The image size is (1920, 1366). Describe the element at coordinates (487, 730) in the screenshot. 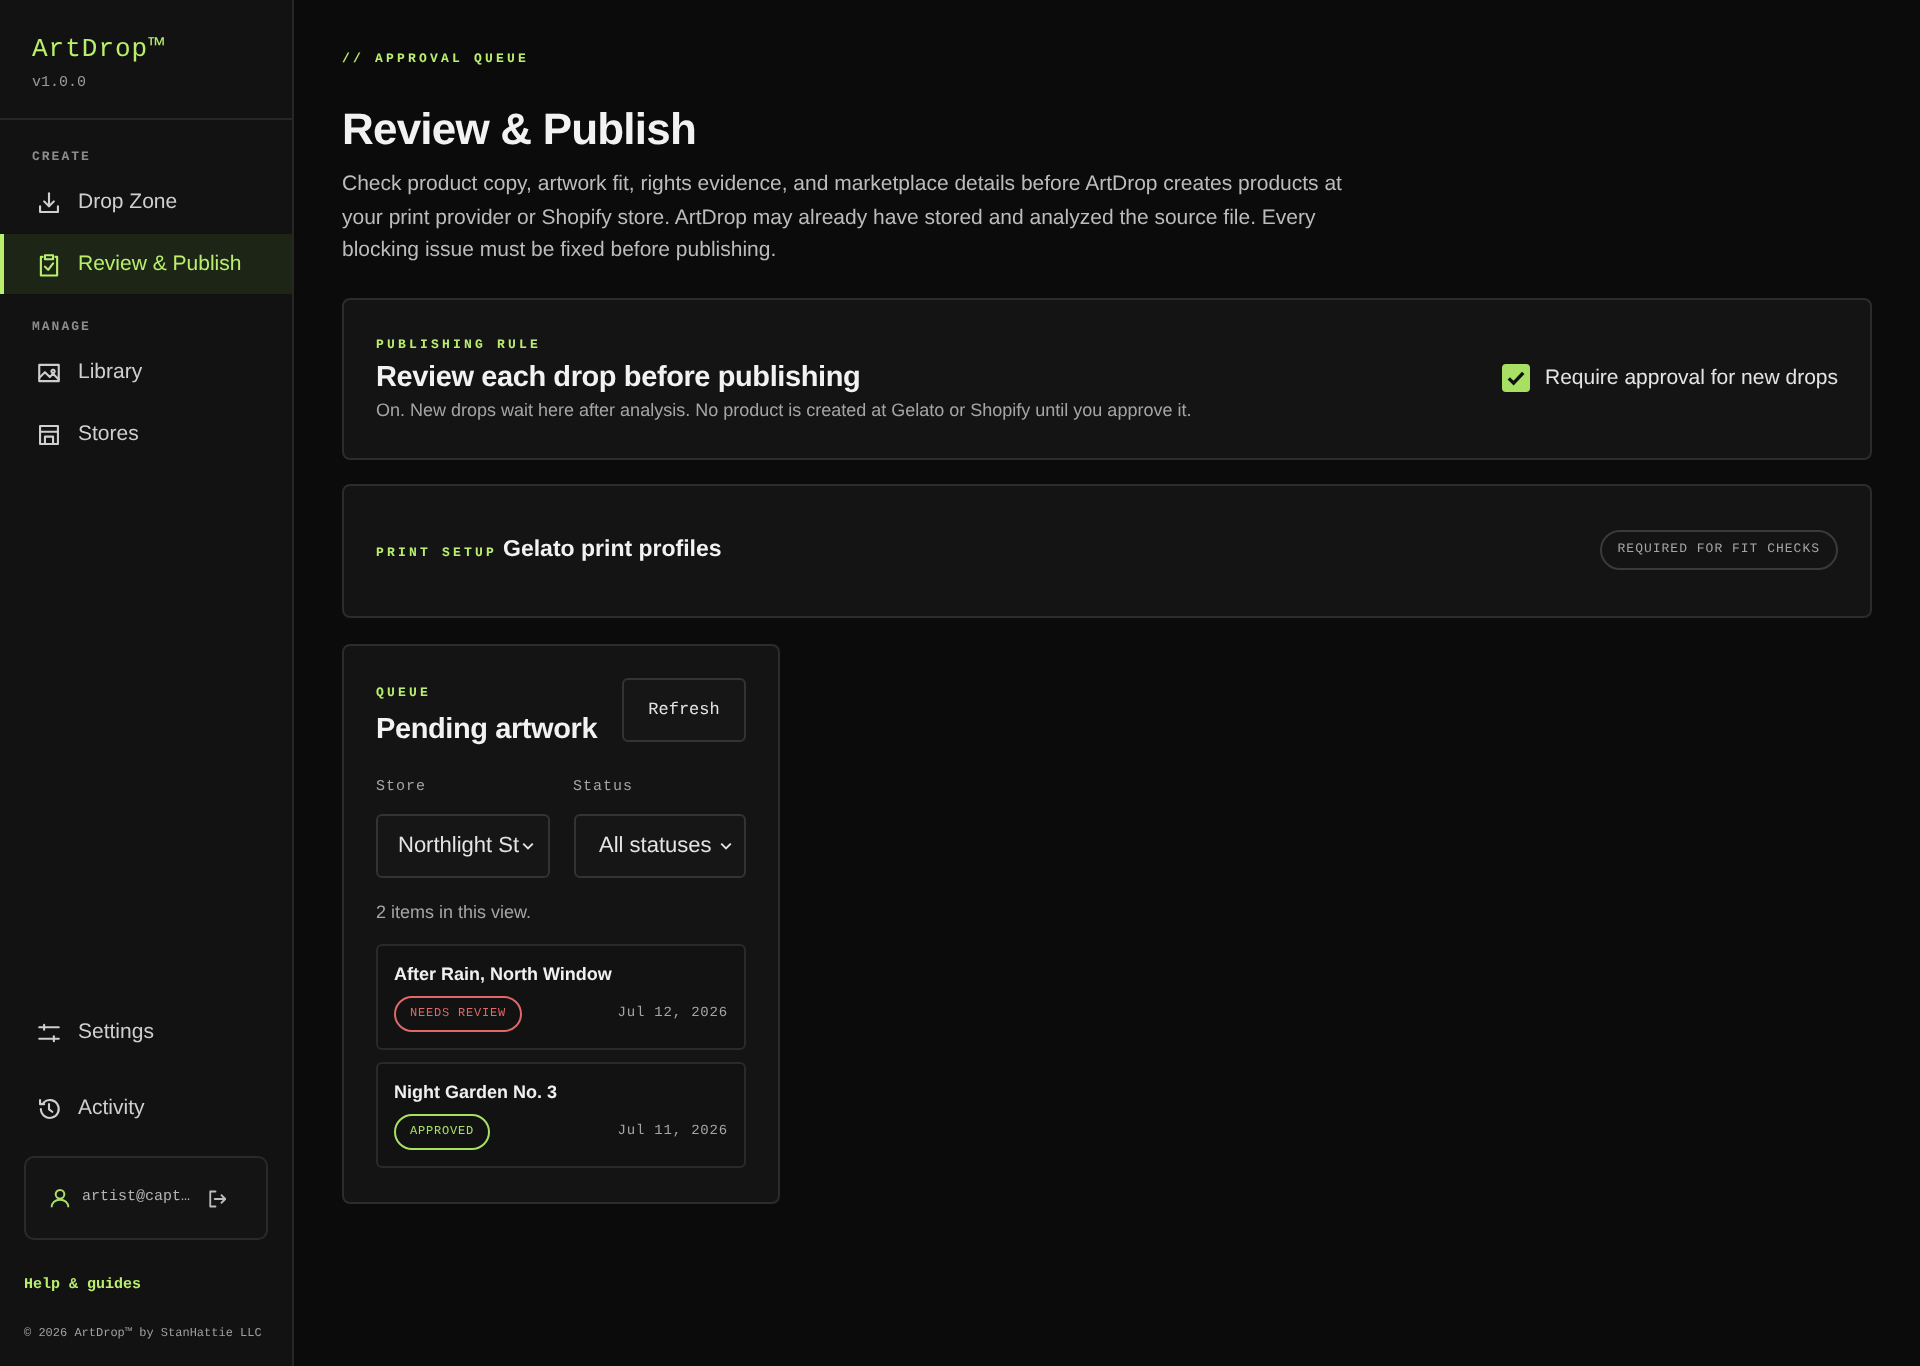

I see `card-title: Pending artwork` at that location.